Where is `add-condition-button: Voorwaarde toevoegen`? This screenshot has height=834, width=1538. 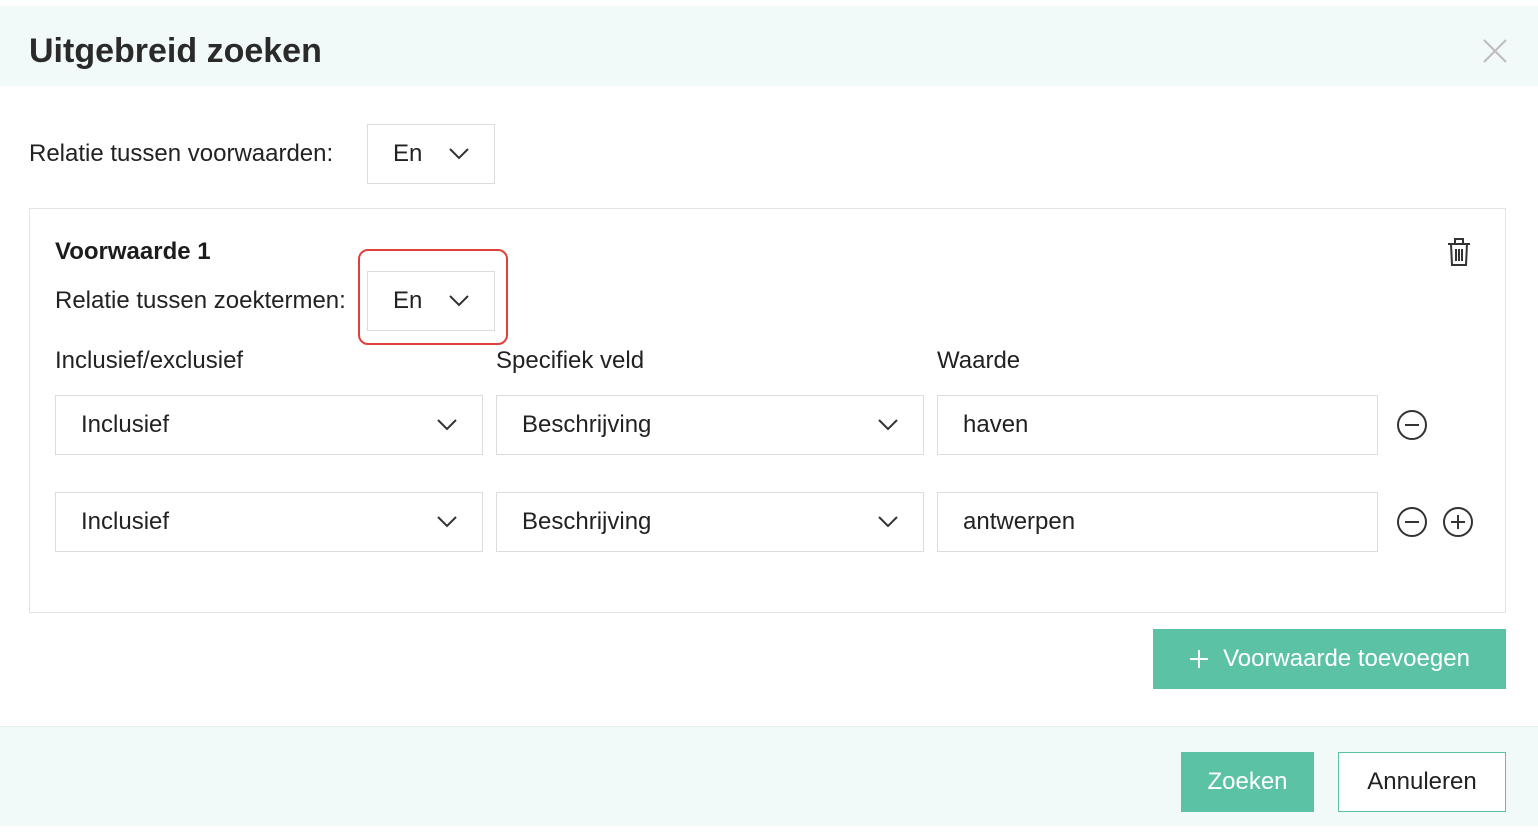 add-condition-button: Voorwaarde toevoegen is located at coordinates (1329, 659).